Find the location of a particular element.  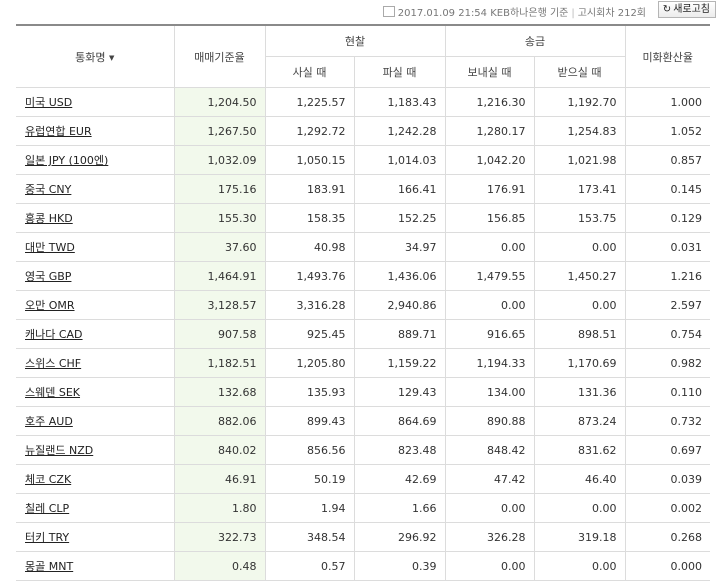

cash-buy-cell: 856.56 is located at coordinates (309, 450).